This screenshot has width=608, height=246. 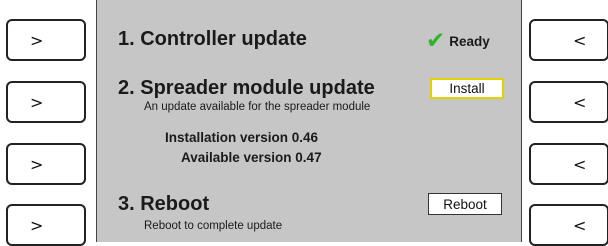 What do you see at coordinates (213, 226) in the screenshot?
I see `reboot-subtitle: Reboot to complete update` at bounding box center [213, 226].